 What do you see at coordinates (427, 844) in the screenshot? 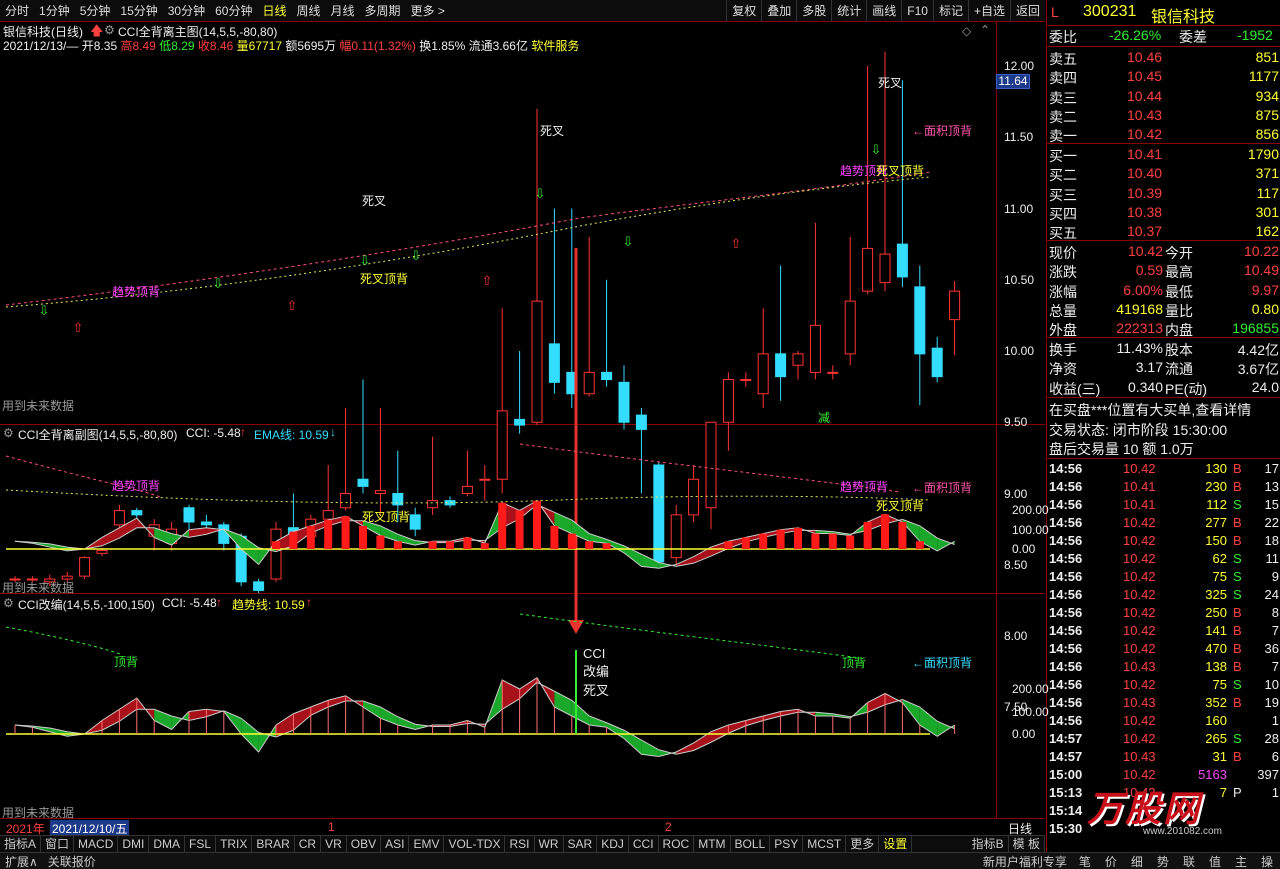
I see `indicator-tab: EMV` at bounding box center [427, 844].